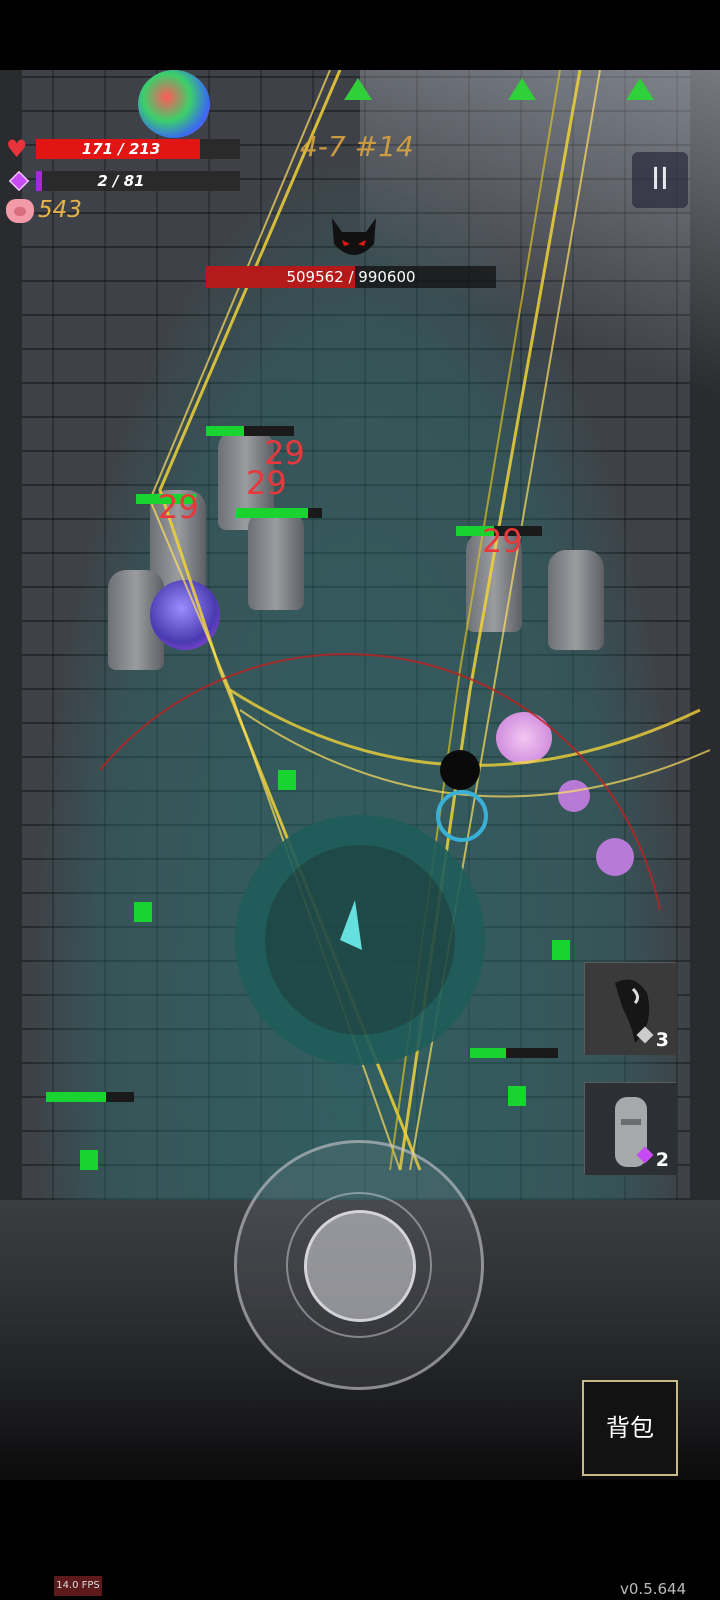  I want to click on fps-counter: 14.0 FPS, so click(78, 1586).